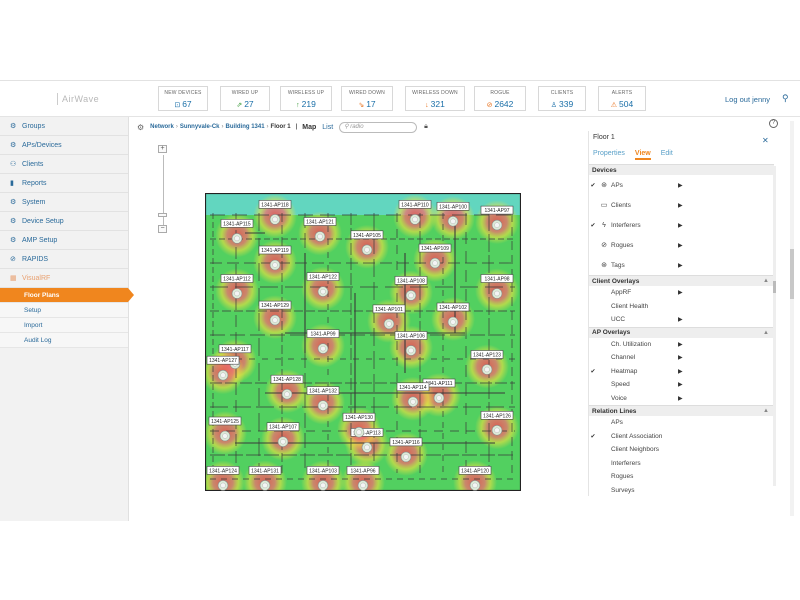 The image size is (800, 600). What do you see at coordinates (609, 155) in the screenshot?
I see `tab-properties: Properties` at bounding box center [609, 155].